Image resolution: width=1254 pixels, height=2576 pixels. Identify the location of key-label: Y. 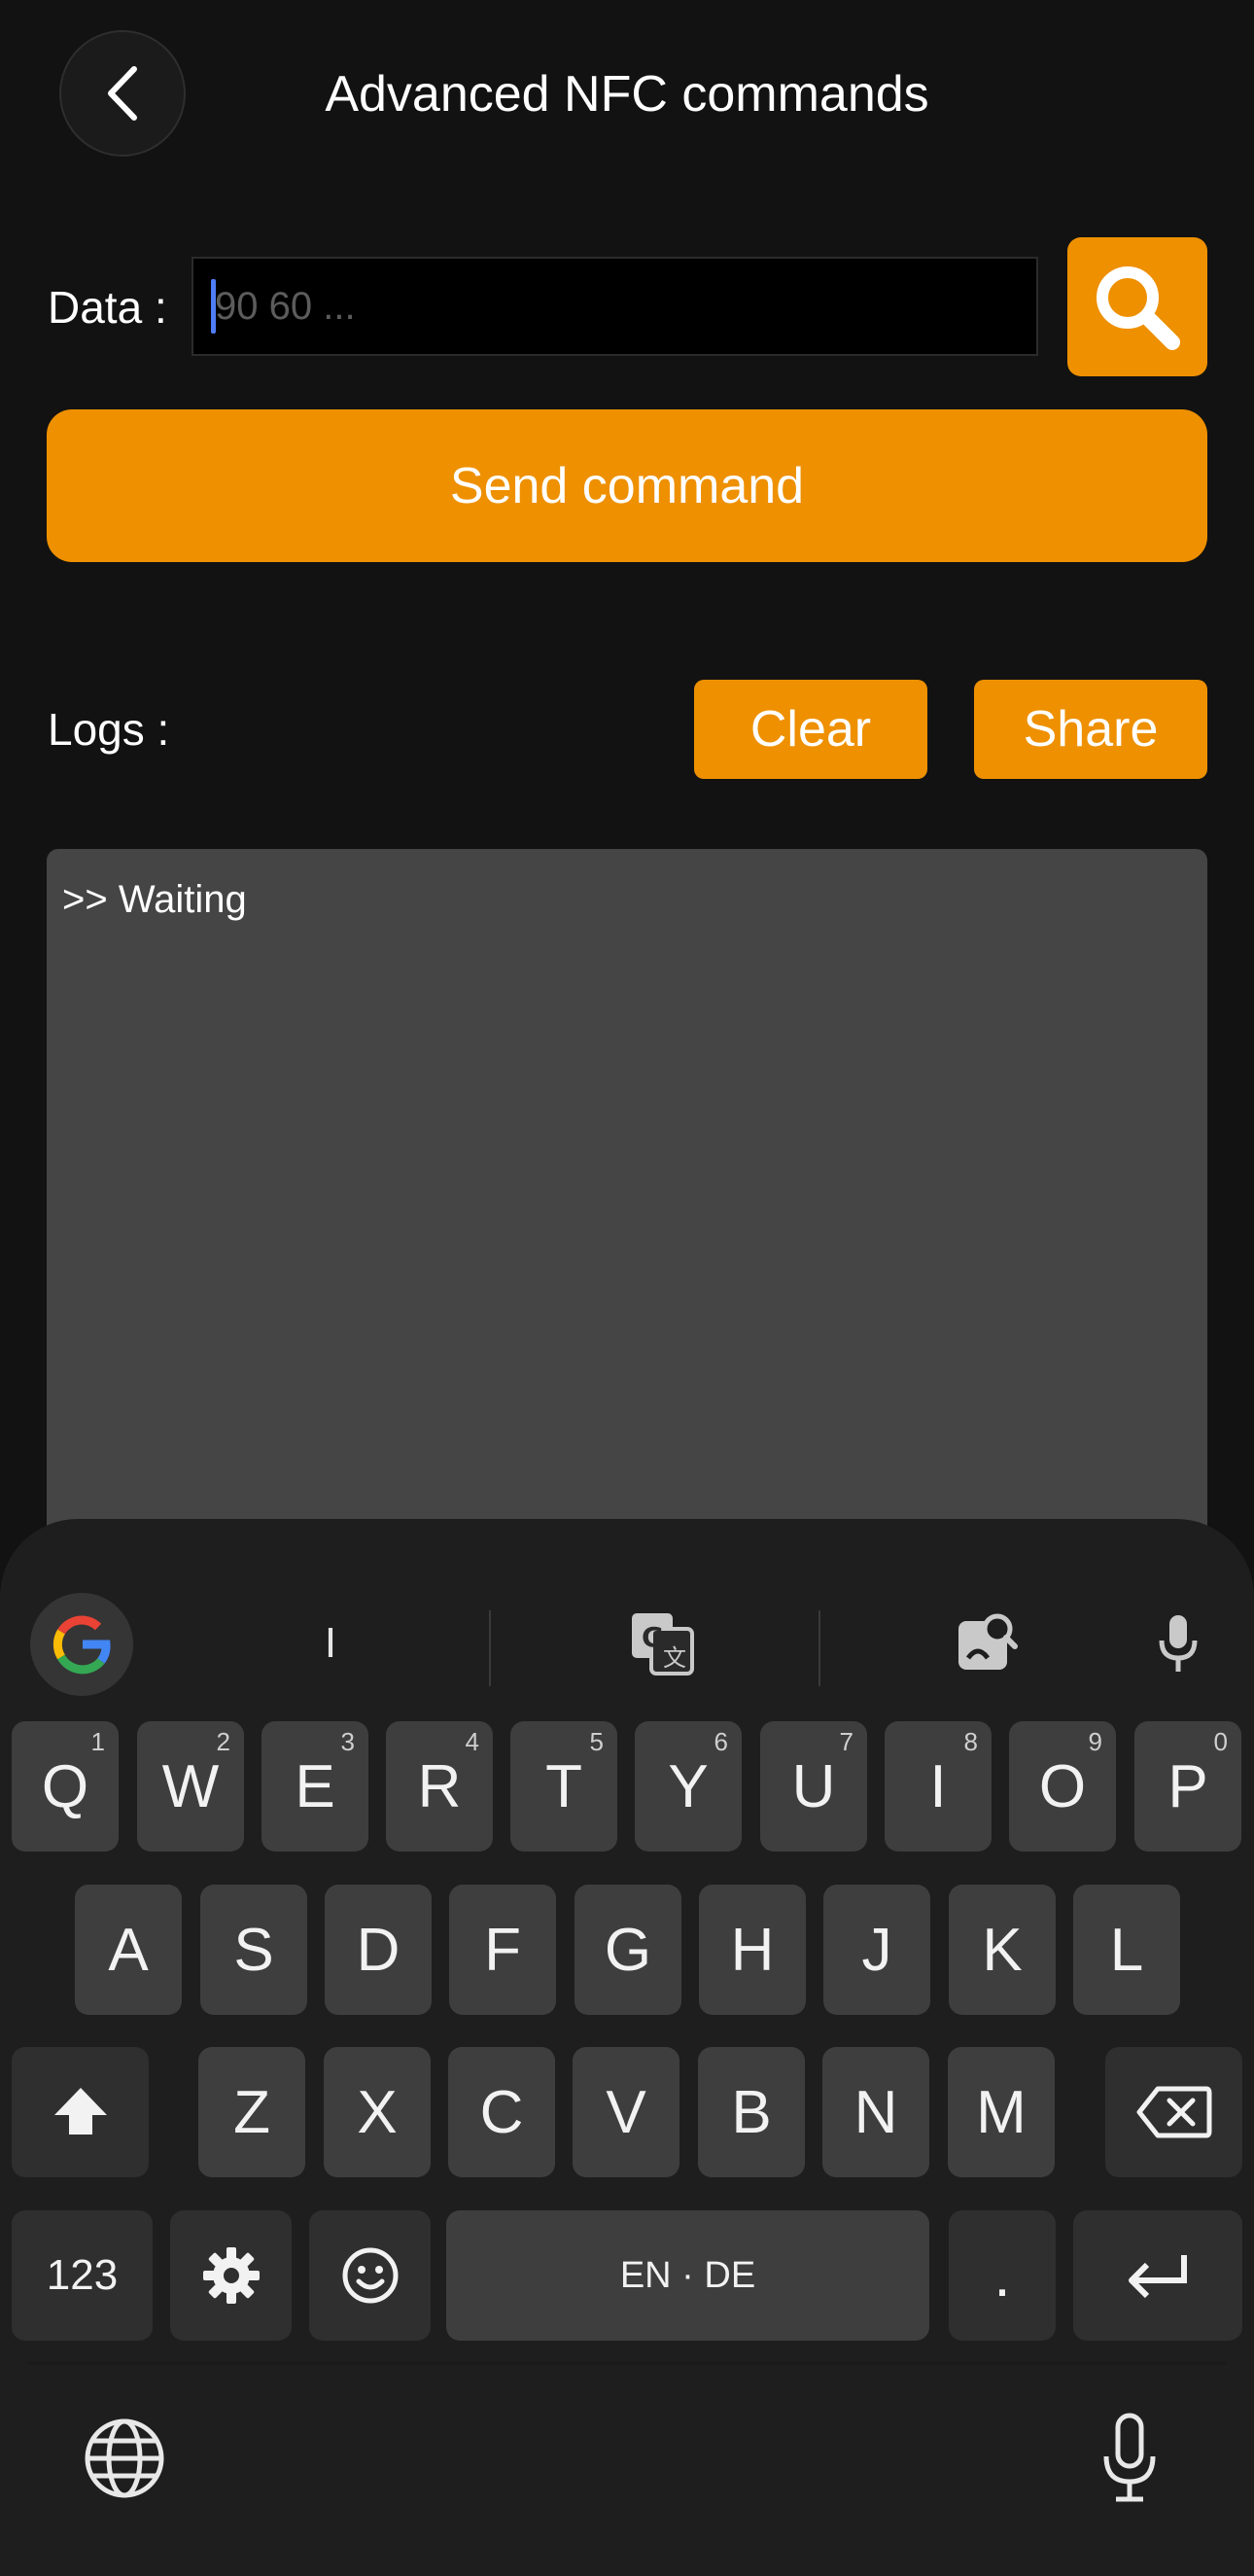
(688, 1786).